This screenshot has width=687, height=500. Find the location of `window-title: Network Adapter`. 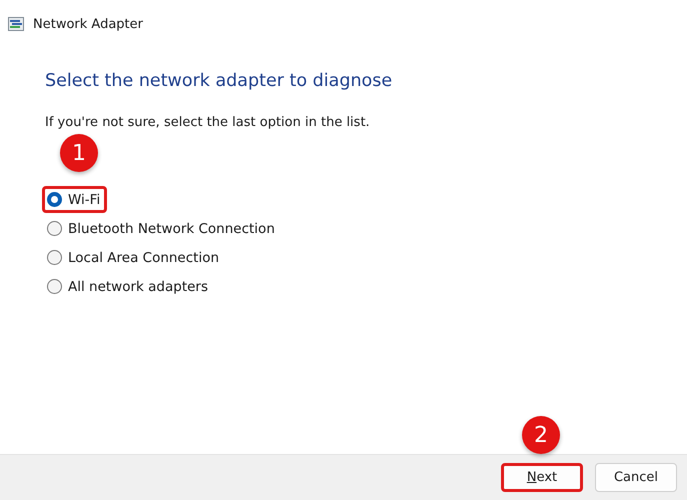

window-title: Network Adapter is located at coordinates (88, 24).